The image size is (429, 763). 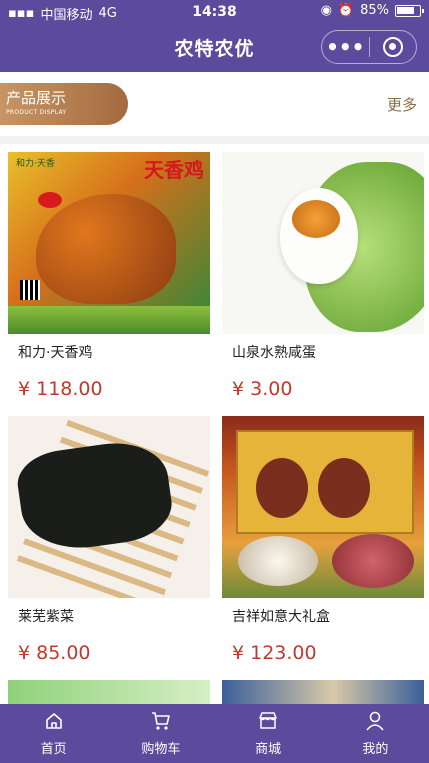 What do you see at coordinates (160, 733) in the screenshot?
I see `tab-cart: 购物车` at bounding box center [160, 733].